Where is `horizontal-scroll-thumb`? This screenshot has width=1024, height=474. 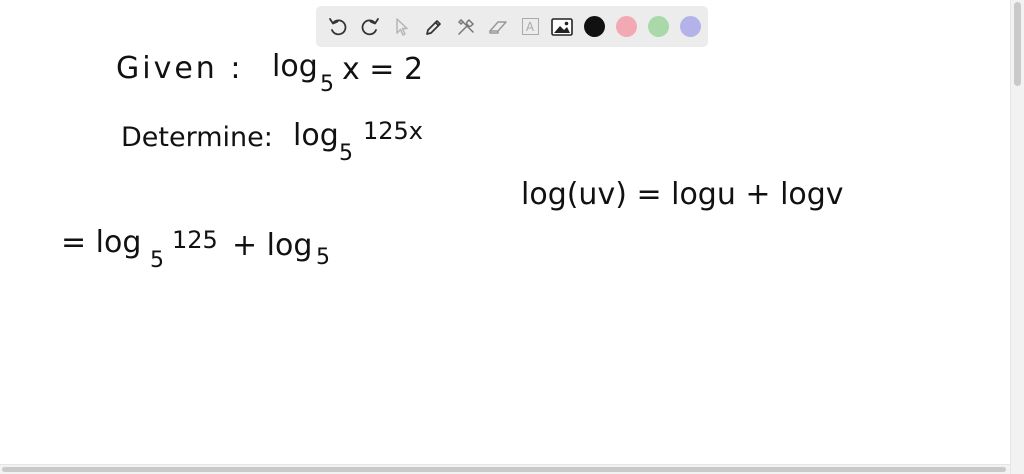 horizontal-scroll-thumb is located at coordinates (504, 469).